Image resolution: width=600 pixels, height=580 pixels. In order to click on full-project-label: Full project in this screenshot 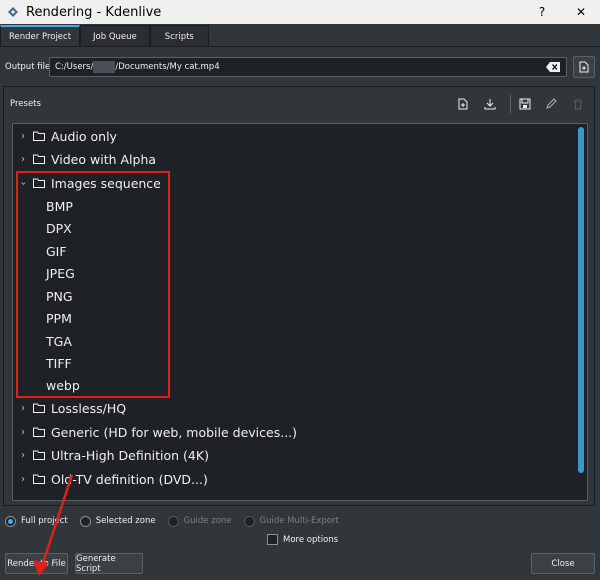, I will do `click(44, 521)`.